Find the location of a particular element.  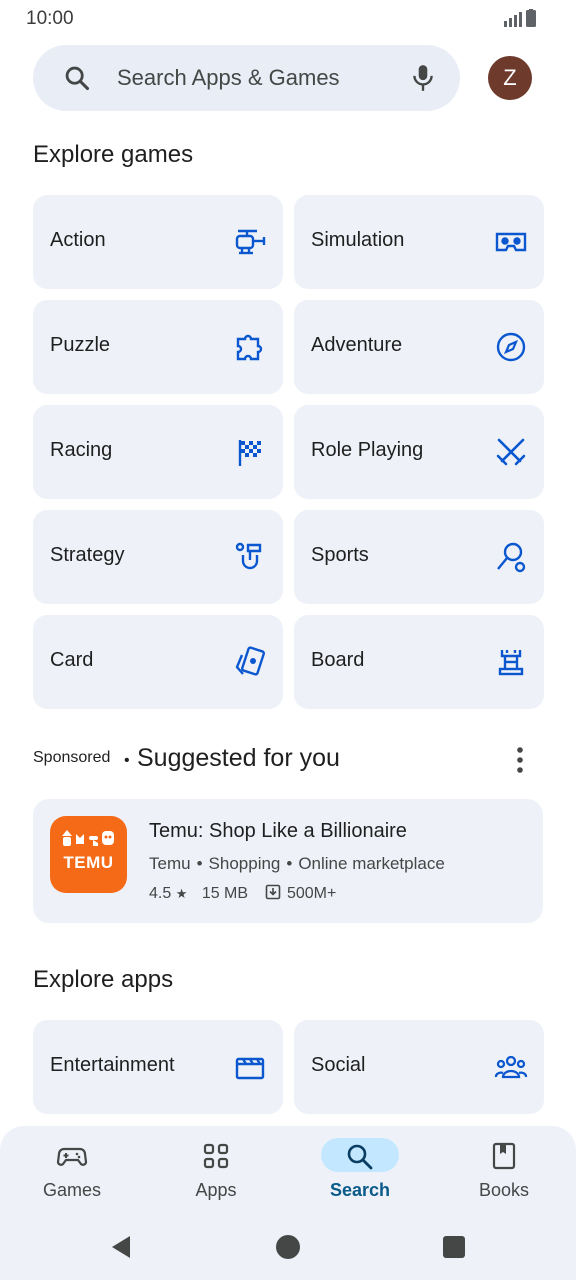

home-icon is located at coordinates (288, 1247).